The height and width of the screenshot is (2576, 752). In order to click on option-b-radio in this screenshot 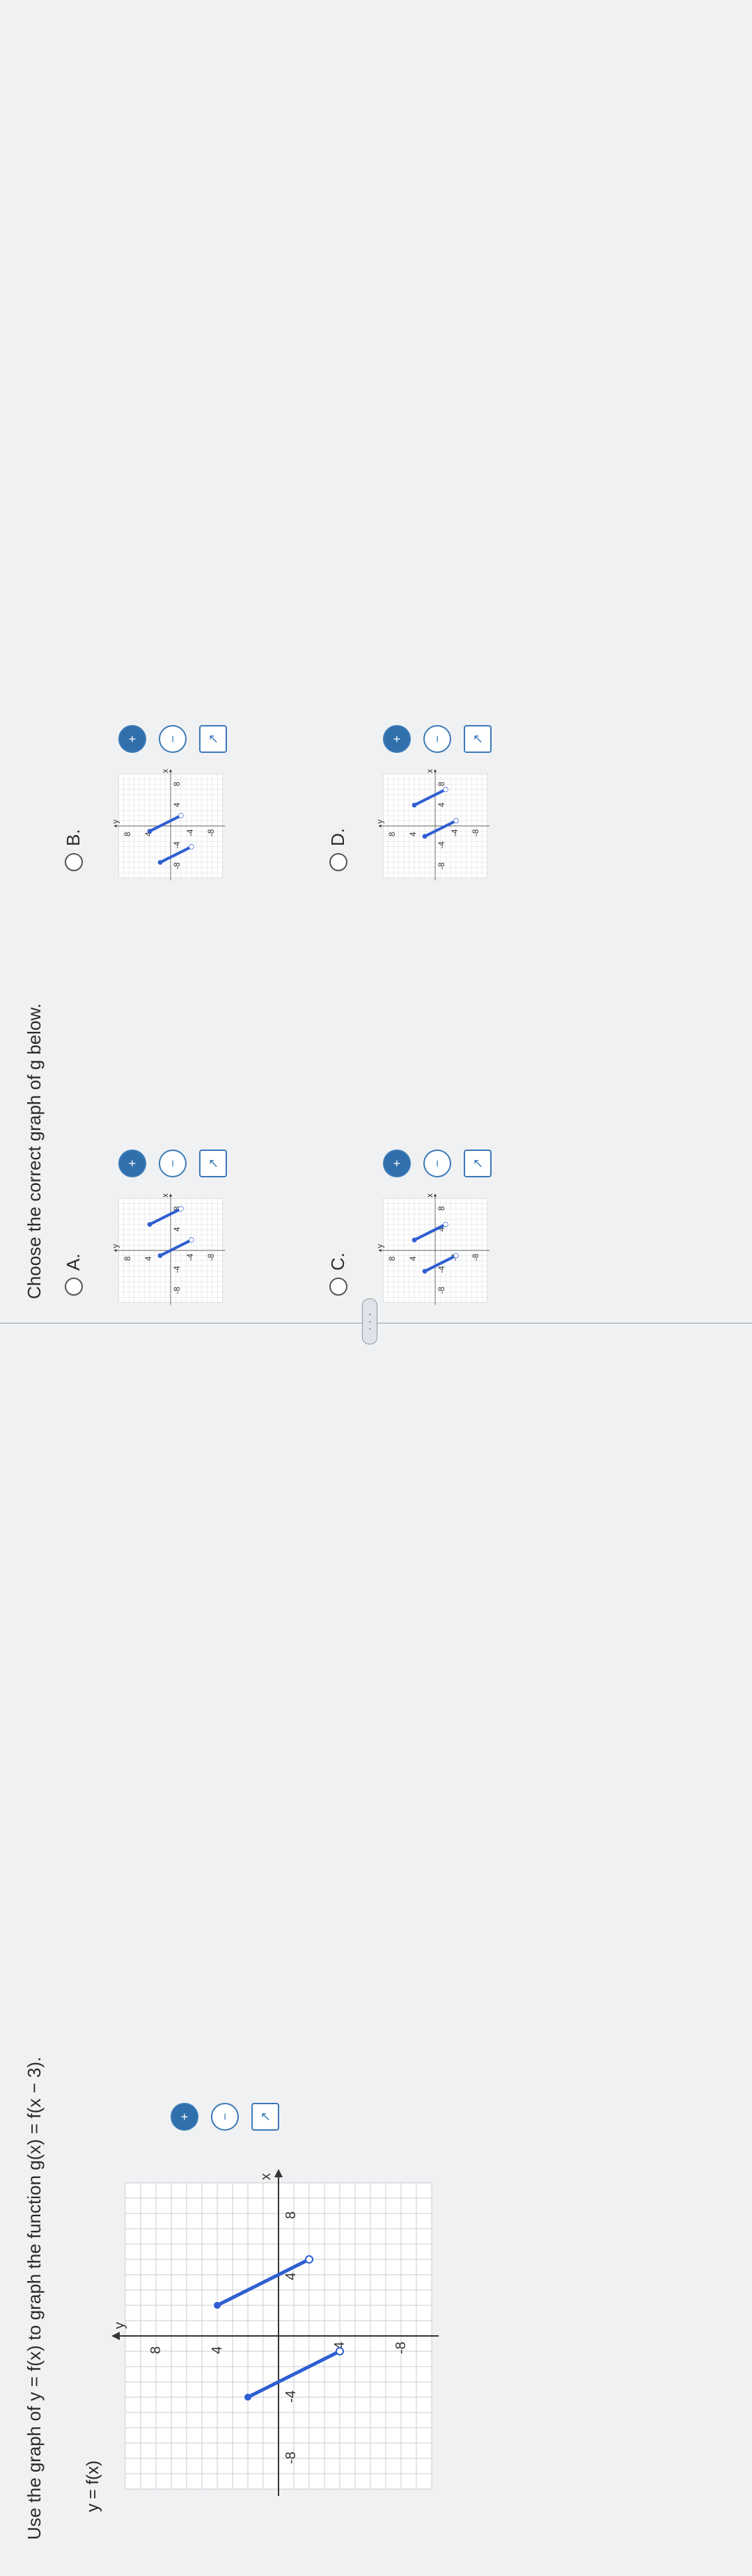, I will do `click(73, 862)`.